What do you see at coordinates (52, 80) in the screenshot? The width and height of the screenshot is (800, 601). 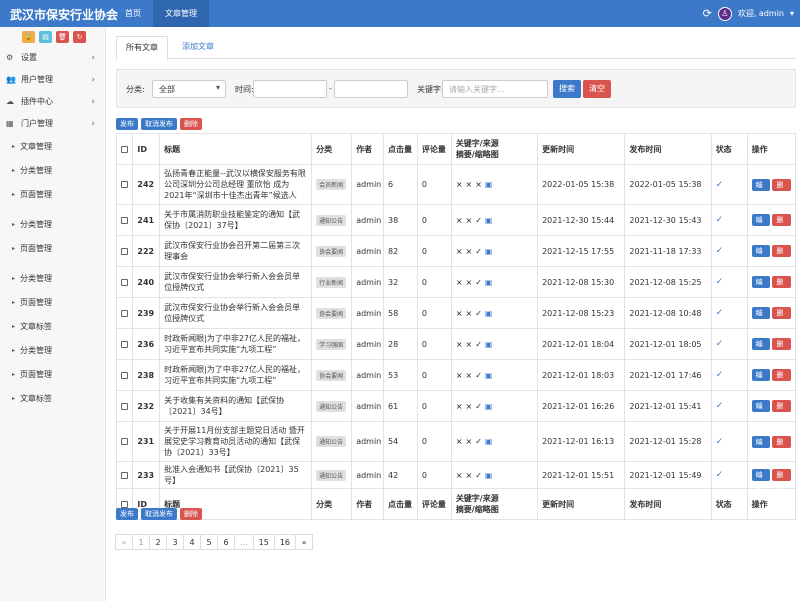 I see `sidebar-item-users: 👥 用户管理 ›` at bounding box center [52, 80].